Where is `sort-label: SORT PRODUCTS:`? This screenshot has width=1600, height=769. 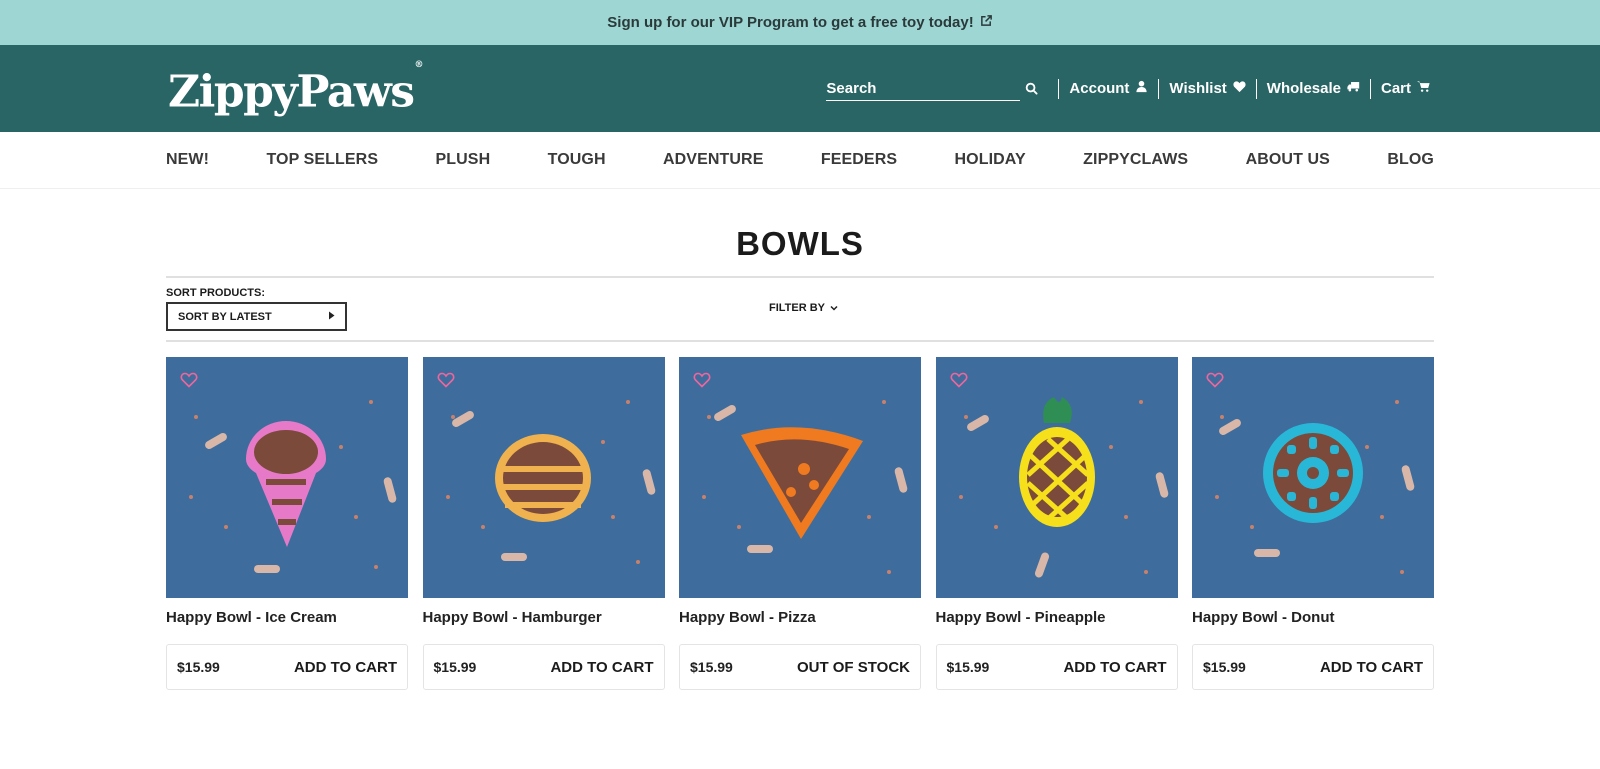
sort-label: SORT PRODUCTS: is located at coordinates (215, 293).